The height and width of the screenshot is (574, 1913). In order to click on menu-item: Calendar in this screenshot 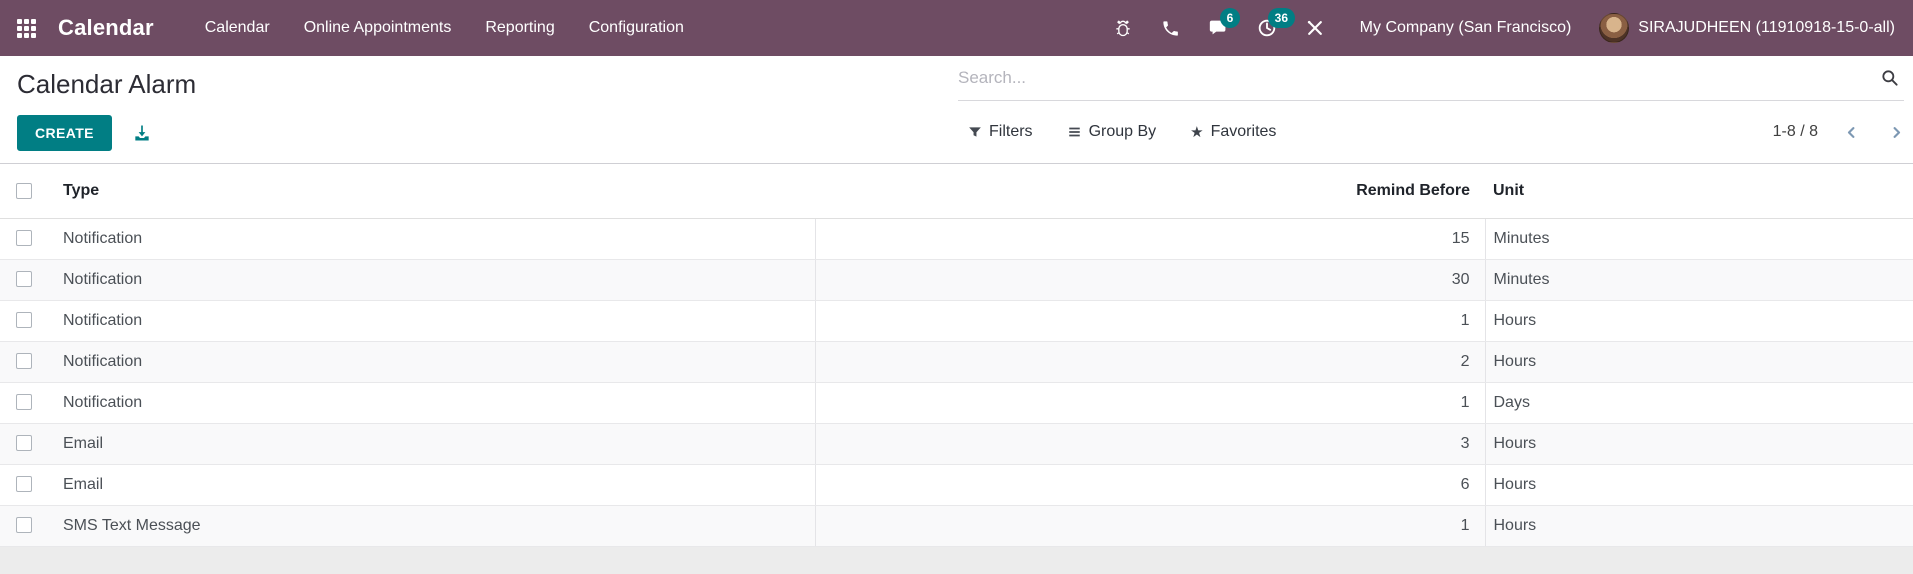, I will do `click(237, 28)`.